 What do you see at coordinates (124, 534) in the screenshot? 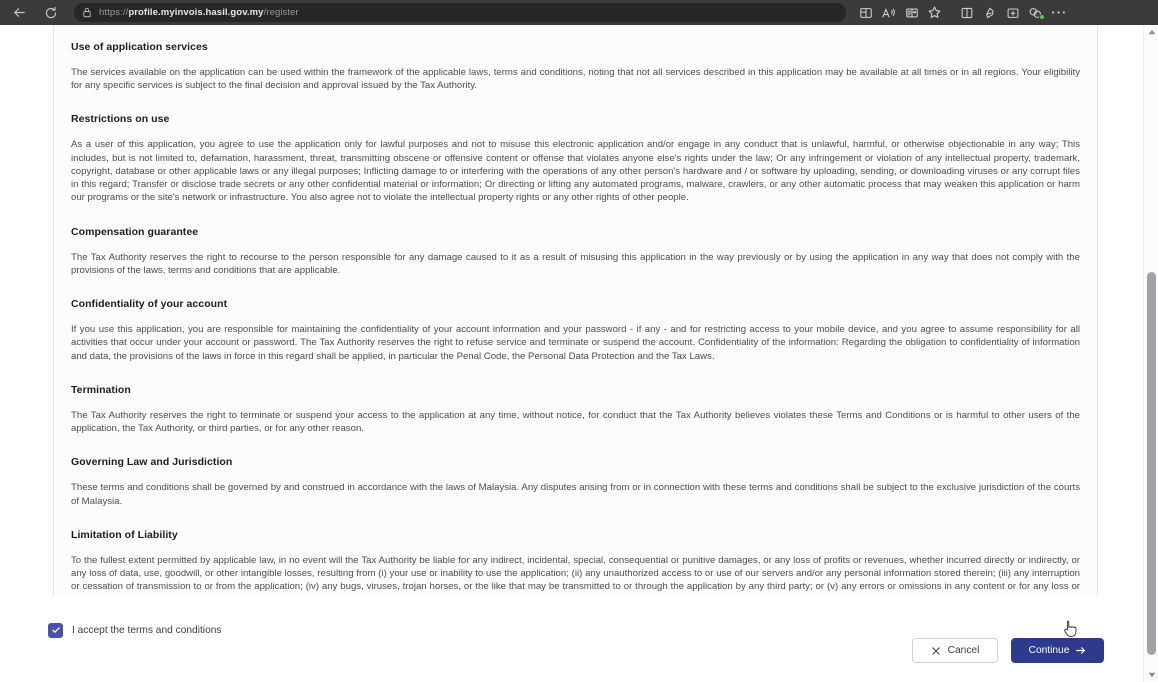
I see `section-heading: Limitation of Liability` at bounding box center [124, 534].